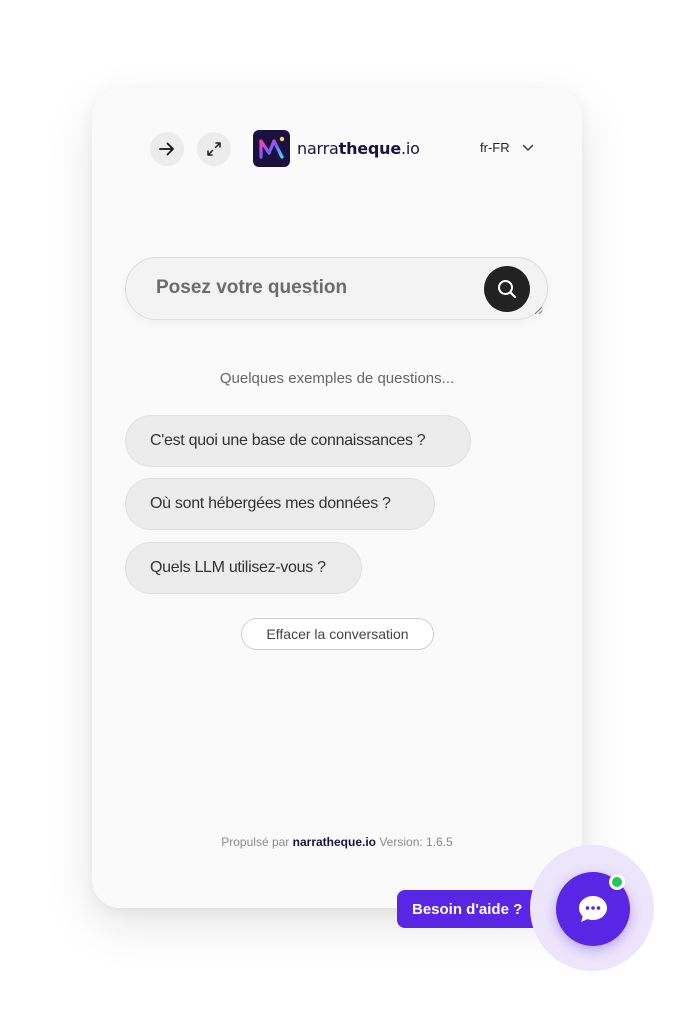  What do you see at coordinates (527, 147) in the screenshot?
I see `chevron-down-icon` at bounding box center [527, 147].